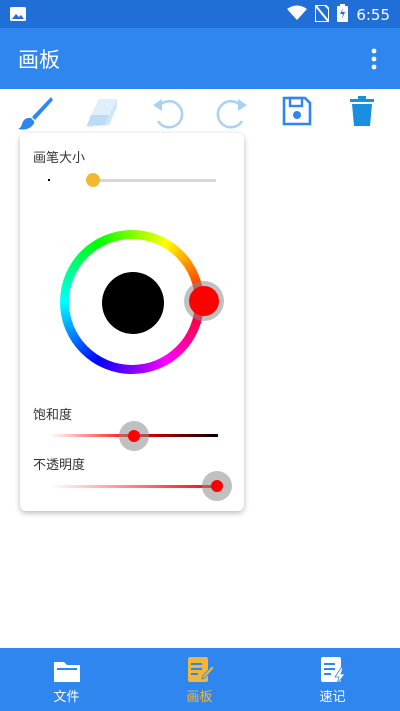 The image size is (400, 711). Describe the element at coordinates (200, 670) in the screenshot. I see `note-edit-icon` at that location.